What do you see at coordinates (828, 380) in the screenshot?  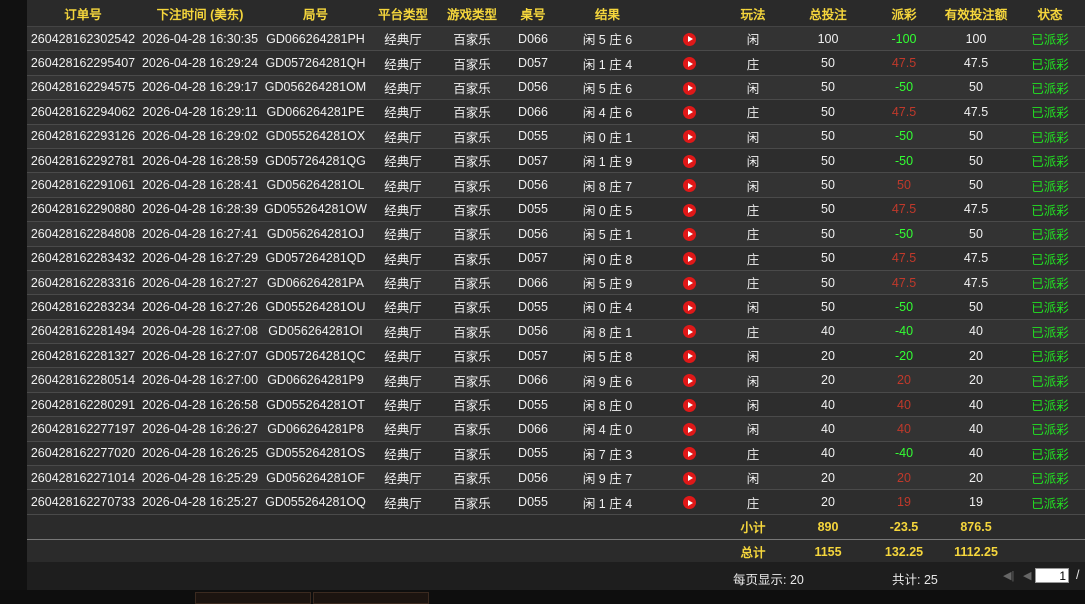 I see `total-bet-cell: 20` at bounding box center [828, 380].